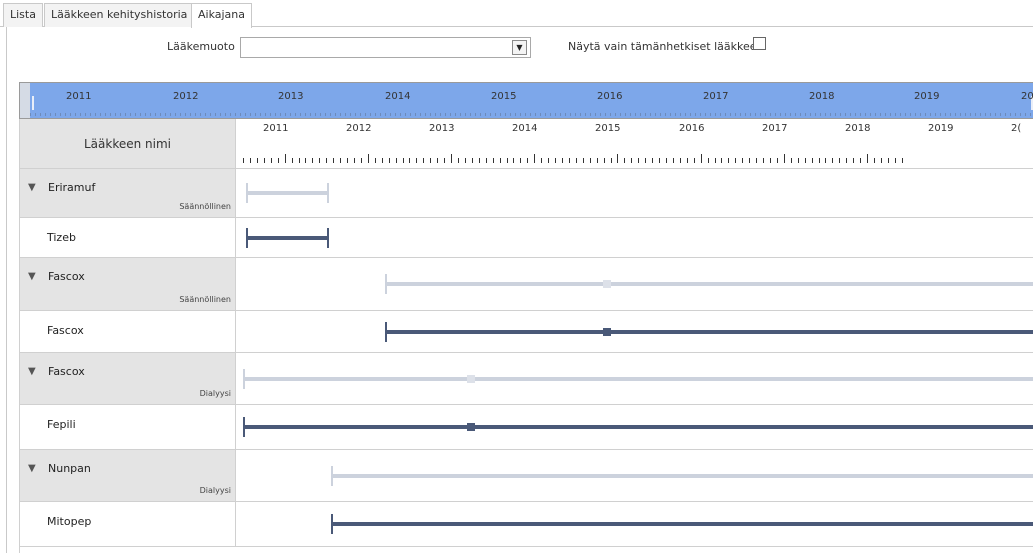 The width and height of the screenshot is (1033, 553). I want to click on axis-year-label: 2011, so click(276, 128).